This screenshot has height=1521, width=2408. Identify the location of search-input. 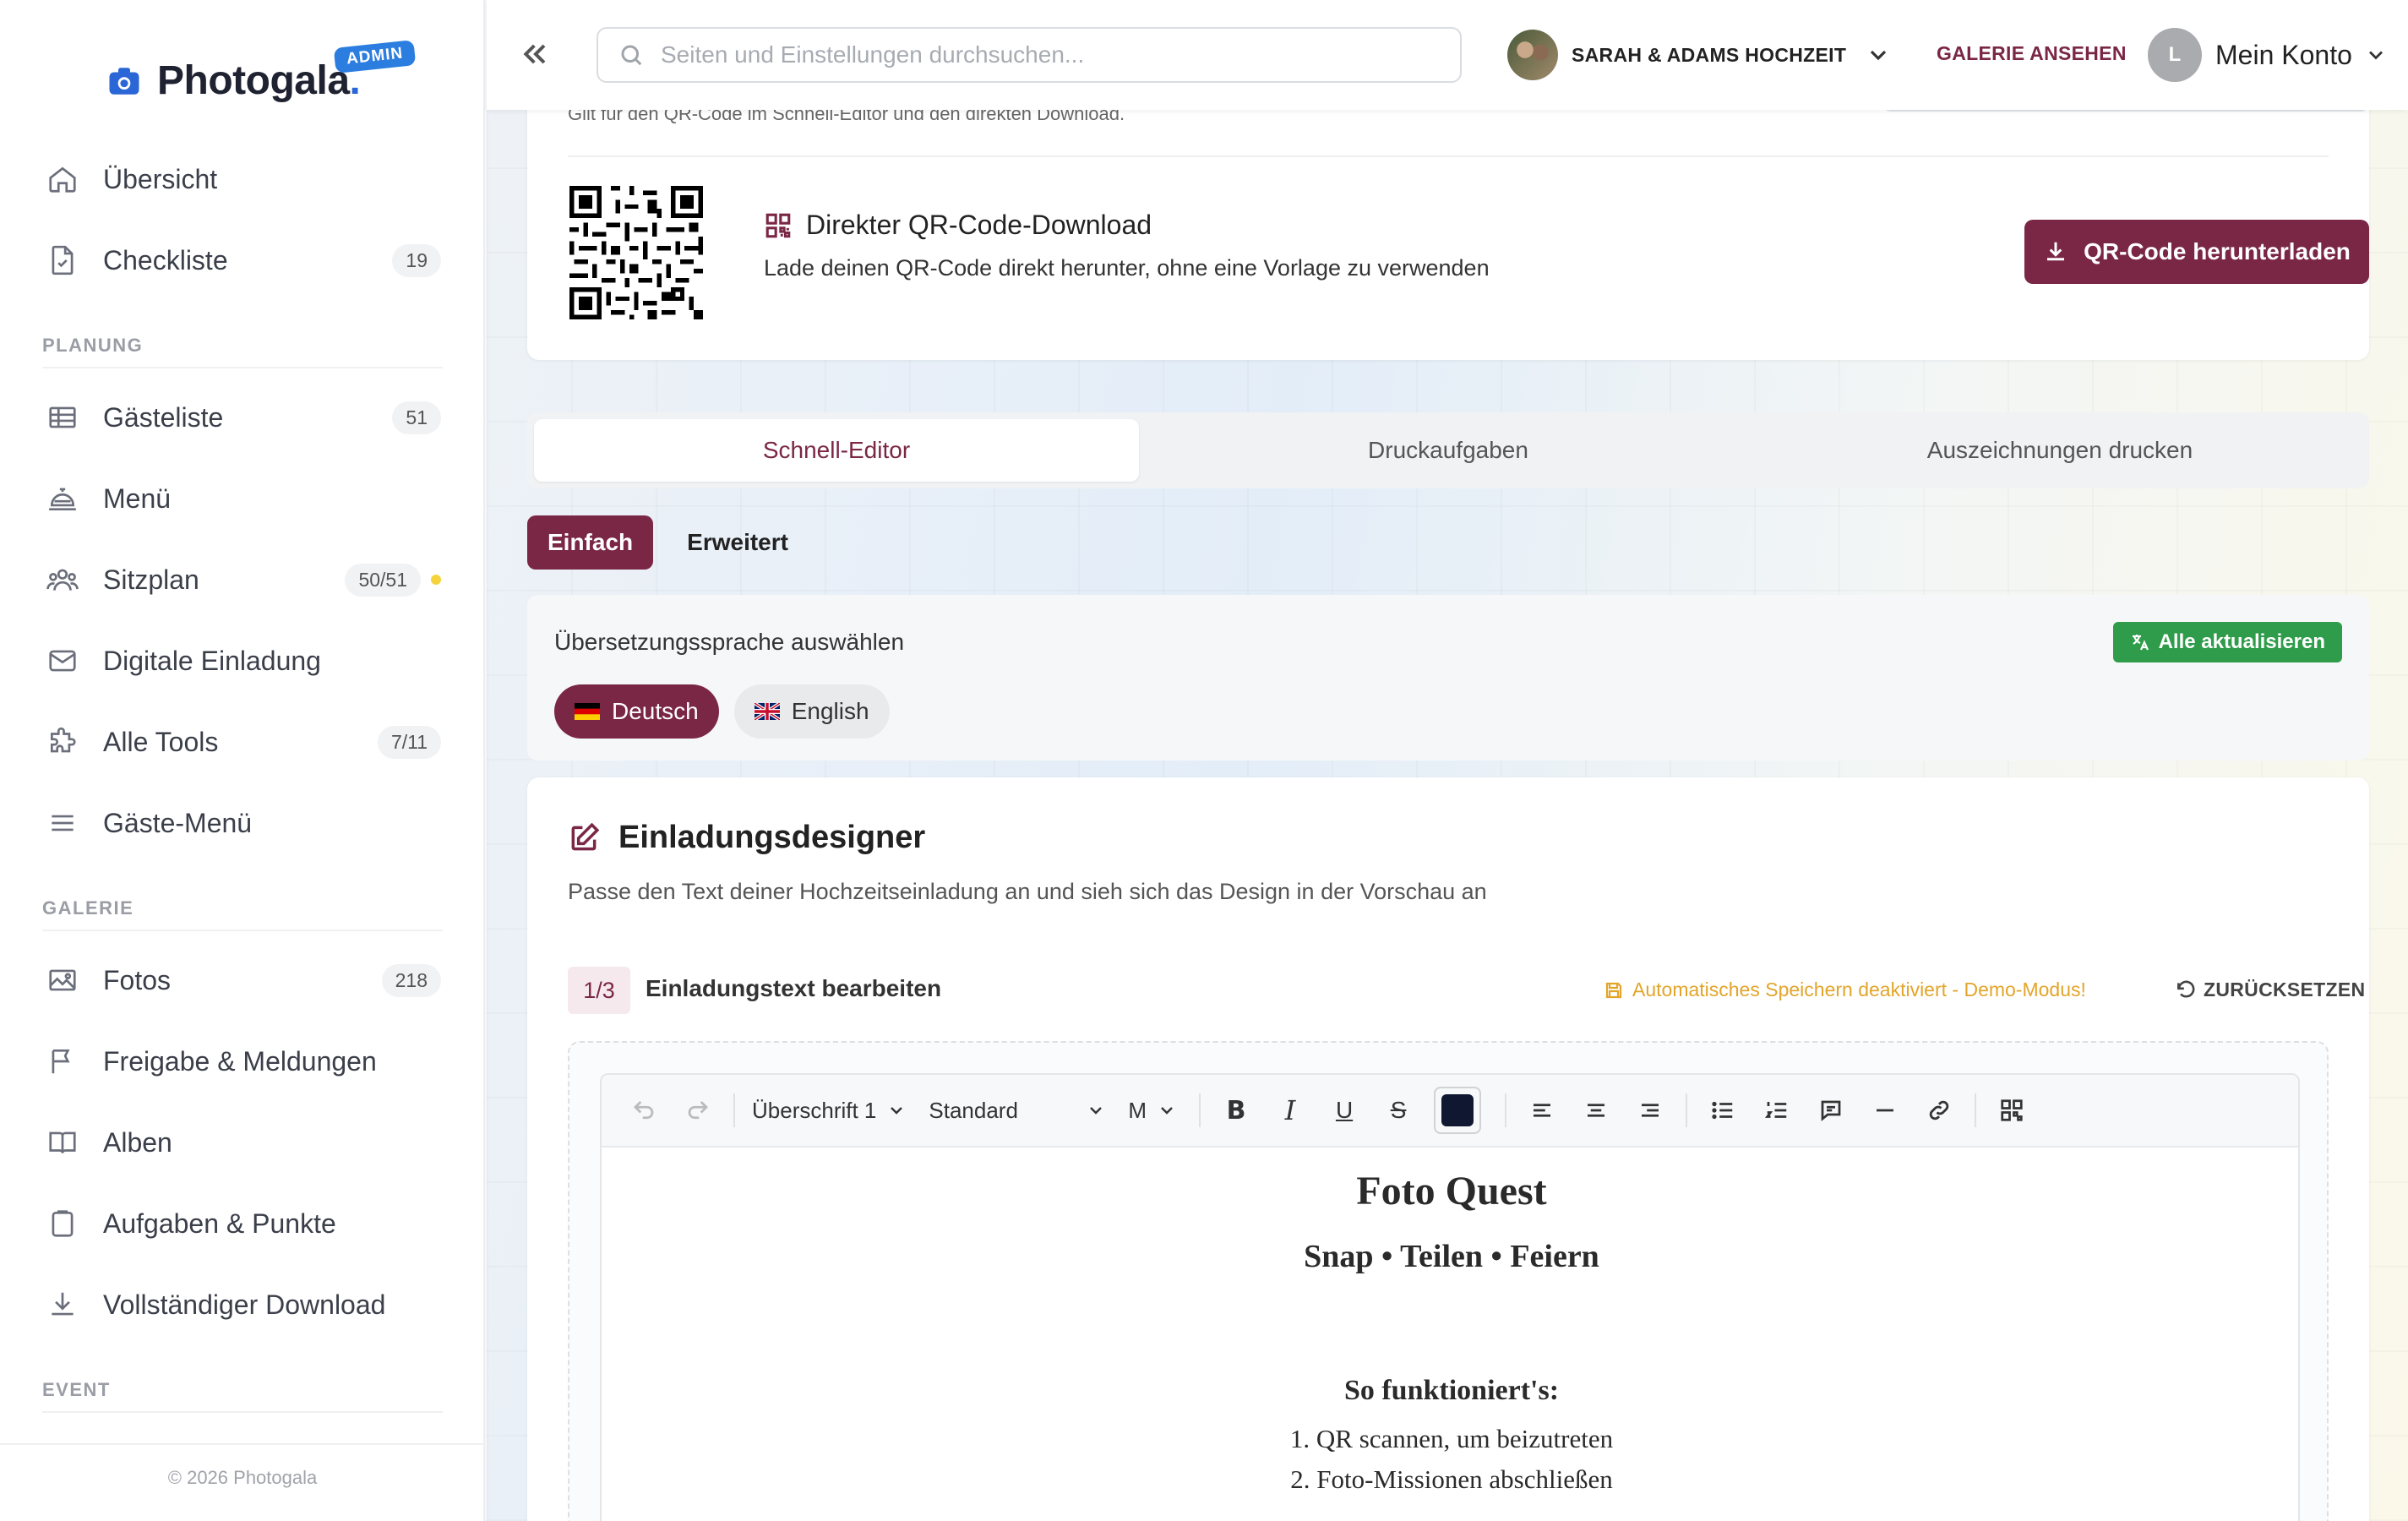
(1041, 55).